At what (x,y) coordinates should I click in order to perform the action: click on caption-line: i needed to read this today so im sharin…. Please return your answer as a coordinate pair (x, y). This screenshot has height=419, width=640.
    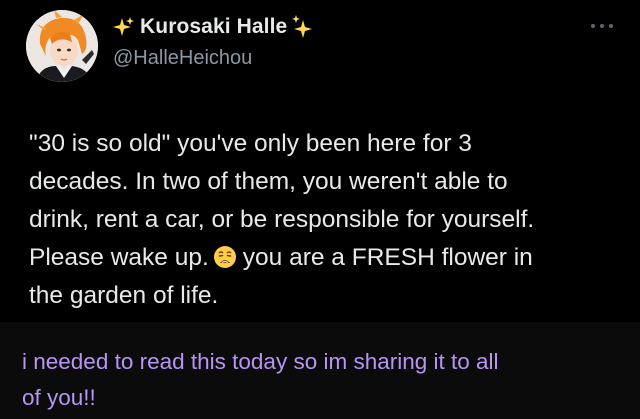
    Looking at the image, I should click on (260, 361).